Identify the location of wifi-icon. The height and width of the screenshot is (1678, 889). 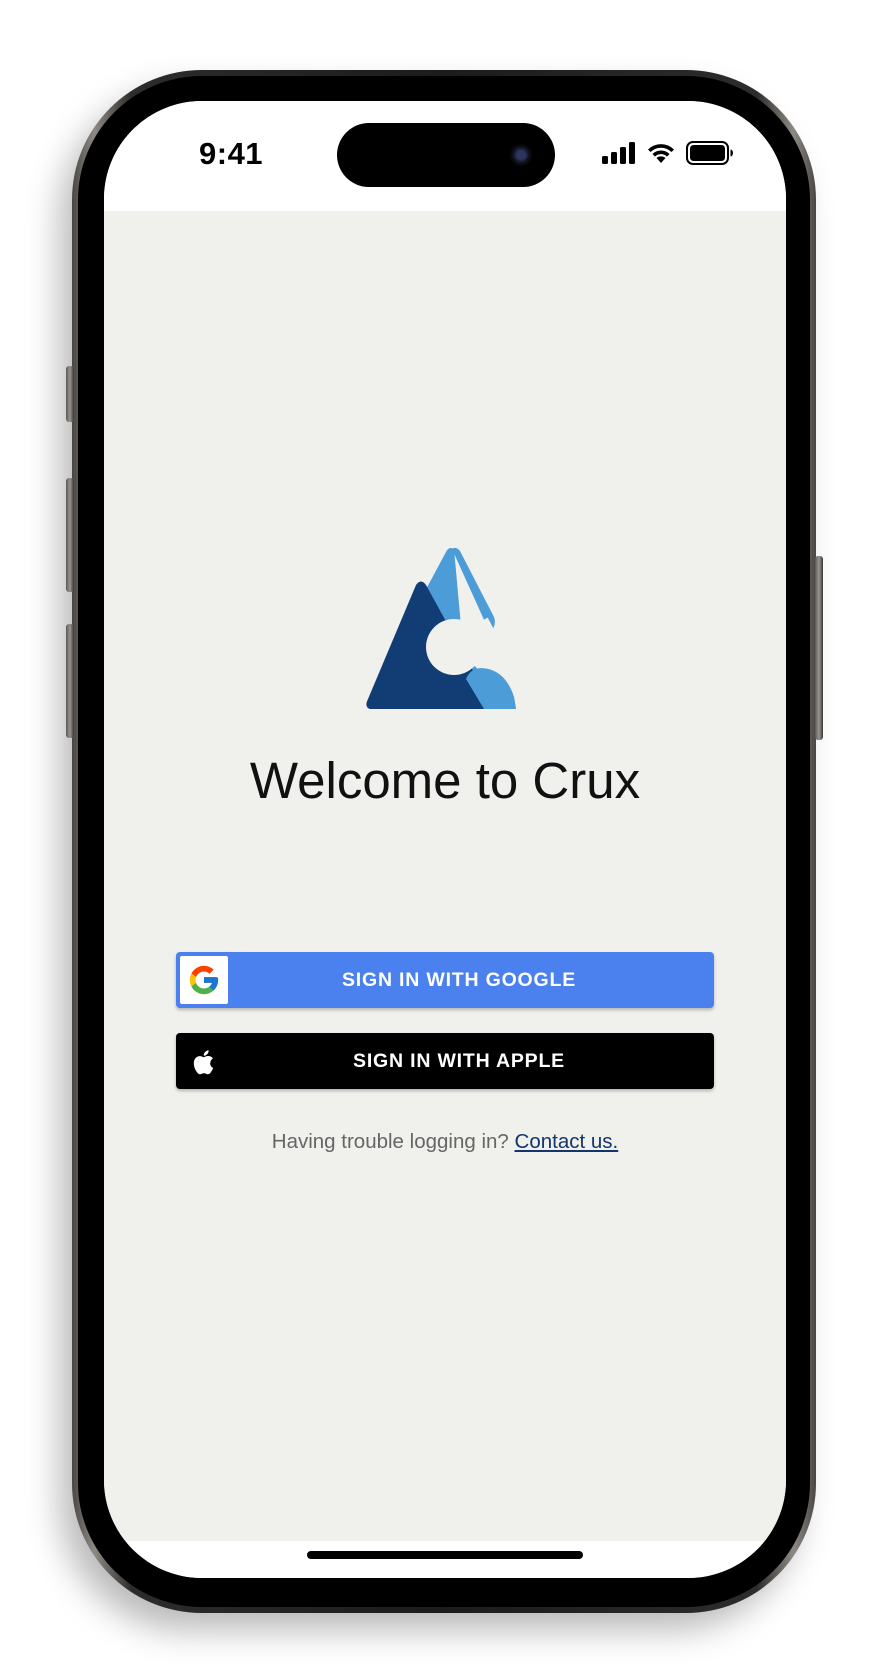
(661, 153).